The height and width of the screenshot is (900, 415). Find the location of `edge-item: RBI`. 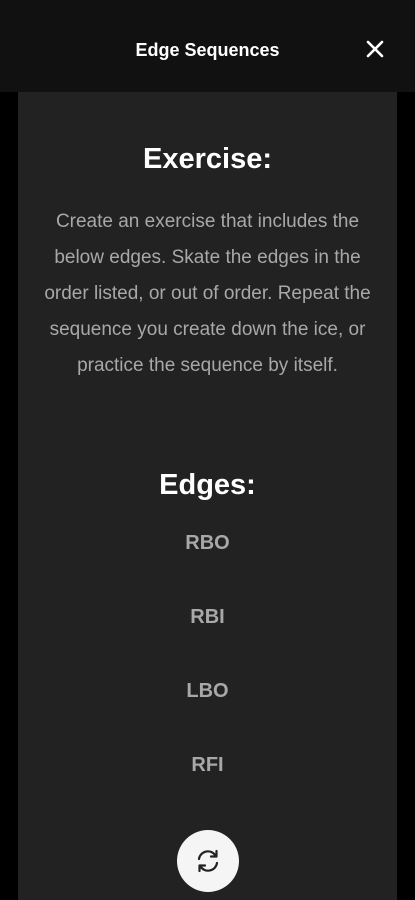

edge-item: RBI is located at coordinates (207, 617).